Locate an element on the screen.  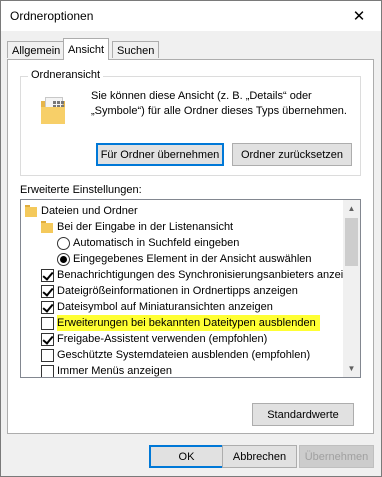
setting-label: Automatisch in Suchfeld eingeben is located at coordinates (156, 243).